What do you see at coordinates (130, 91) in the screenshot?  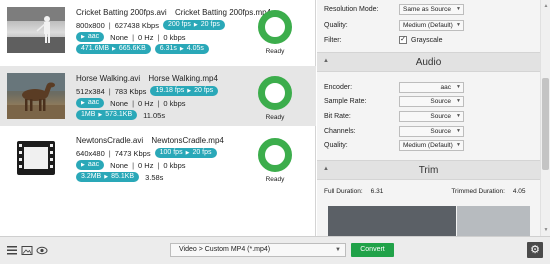 I see `bitrate-text: 783 Kbps` at bounding box center [130, 91].